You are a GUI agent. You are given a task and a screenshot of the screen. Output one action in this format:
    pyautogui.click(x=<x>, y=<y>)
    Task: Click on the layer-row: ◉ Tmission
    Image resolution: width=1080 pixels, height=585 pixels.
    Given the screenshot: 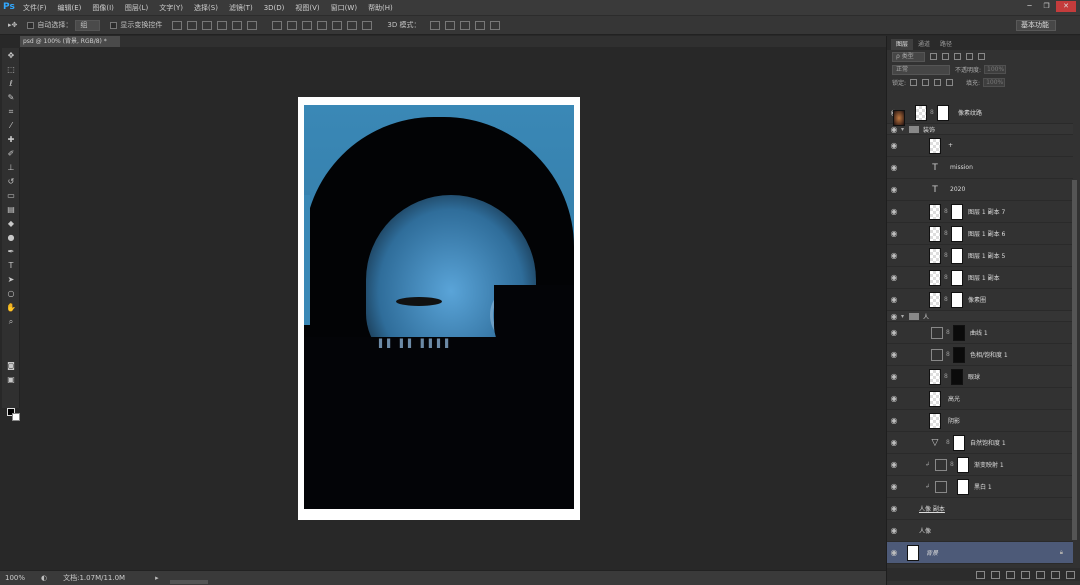 What is the action you would take?
    pyautogui.click(x=980, y=168)
    